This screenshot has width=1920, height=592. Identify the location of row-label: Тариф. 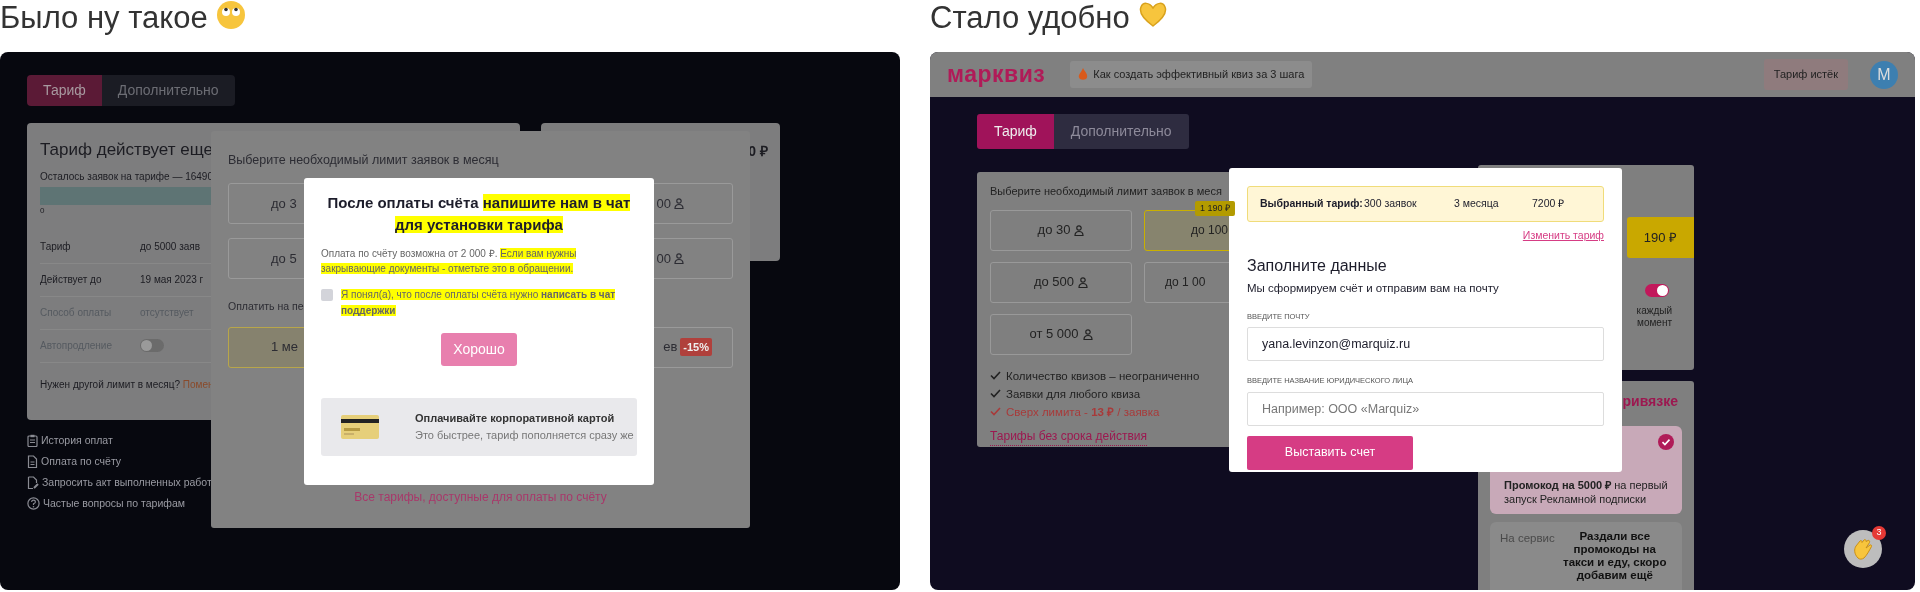
(56, 247).